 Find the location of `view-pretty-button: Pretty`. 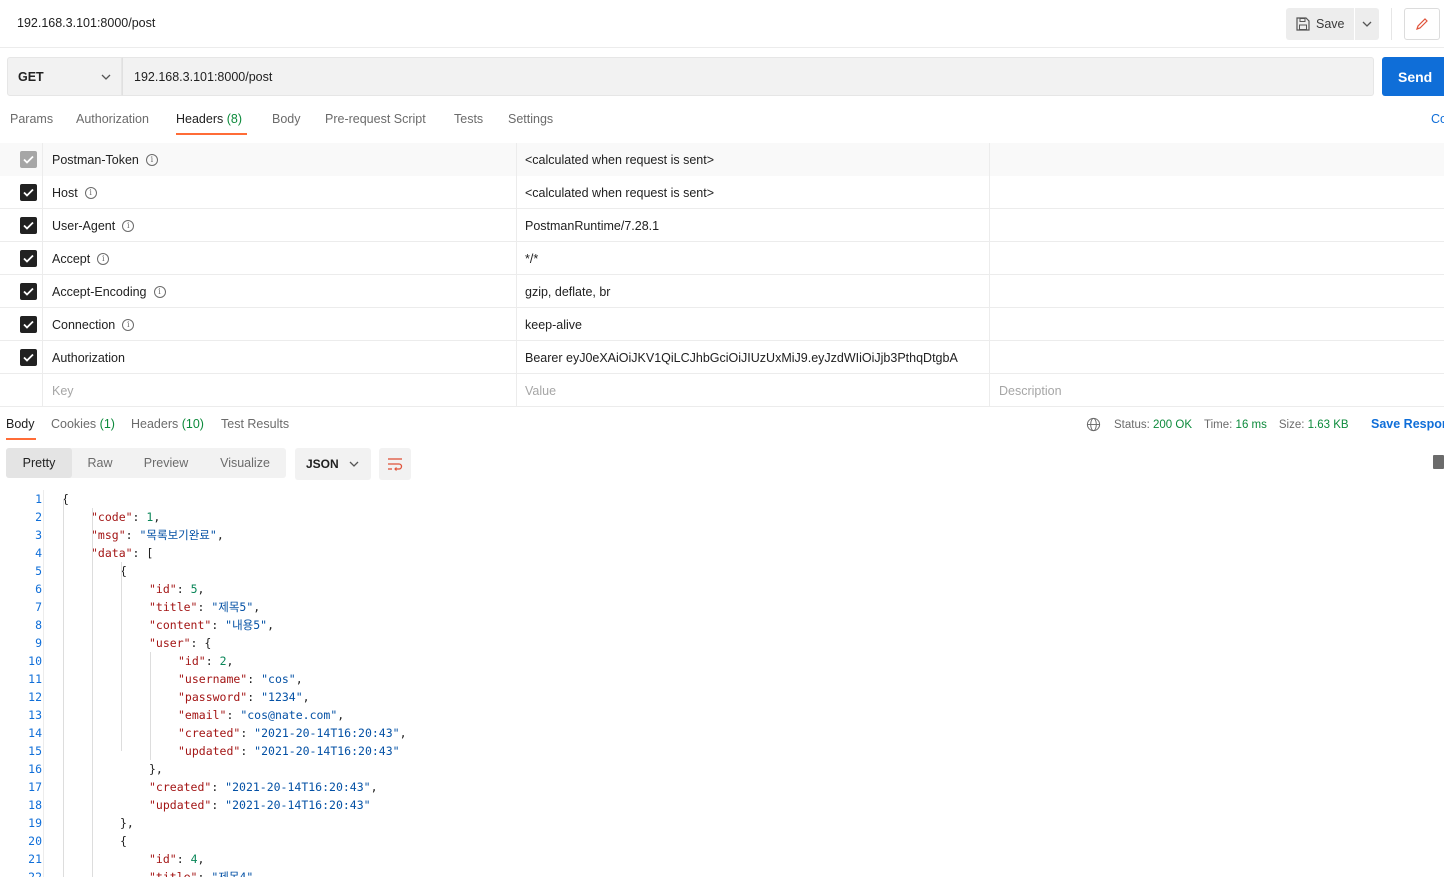

view-pretty-button: Pretty is located at coordinates (39, 463).